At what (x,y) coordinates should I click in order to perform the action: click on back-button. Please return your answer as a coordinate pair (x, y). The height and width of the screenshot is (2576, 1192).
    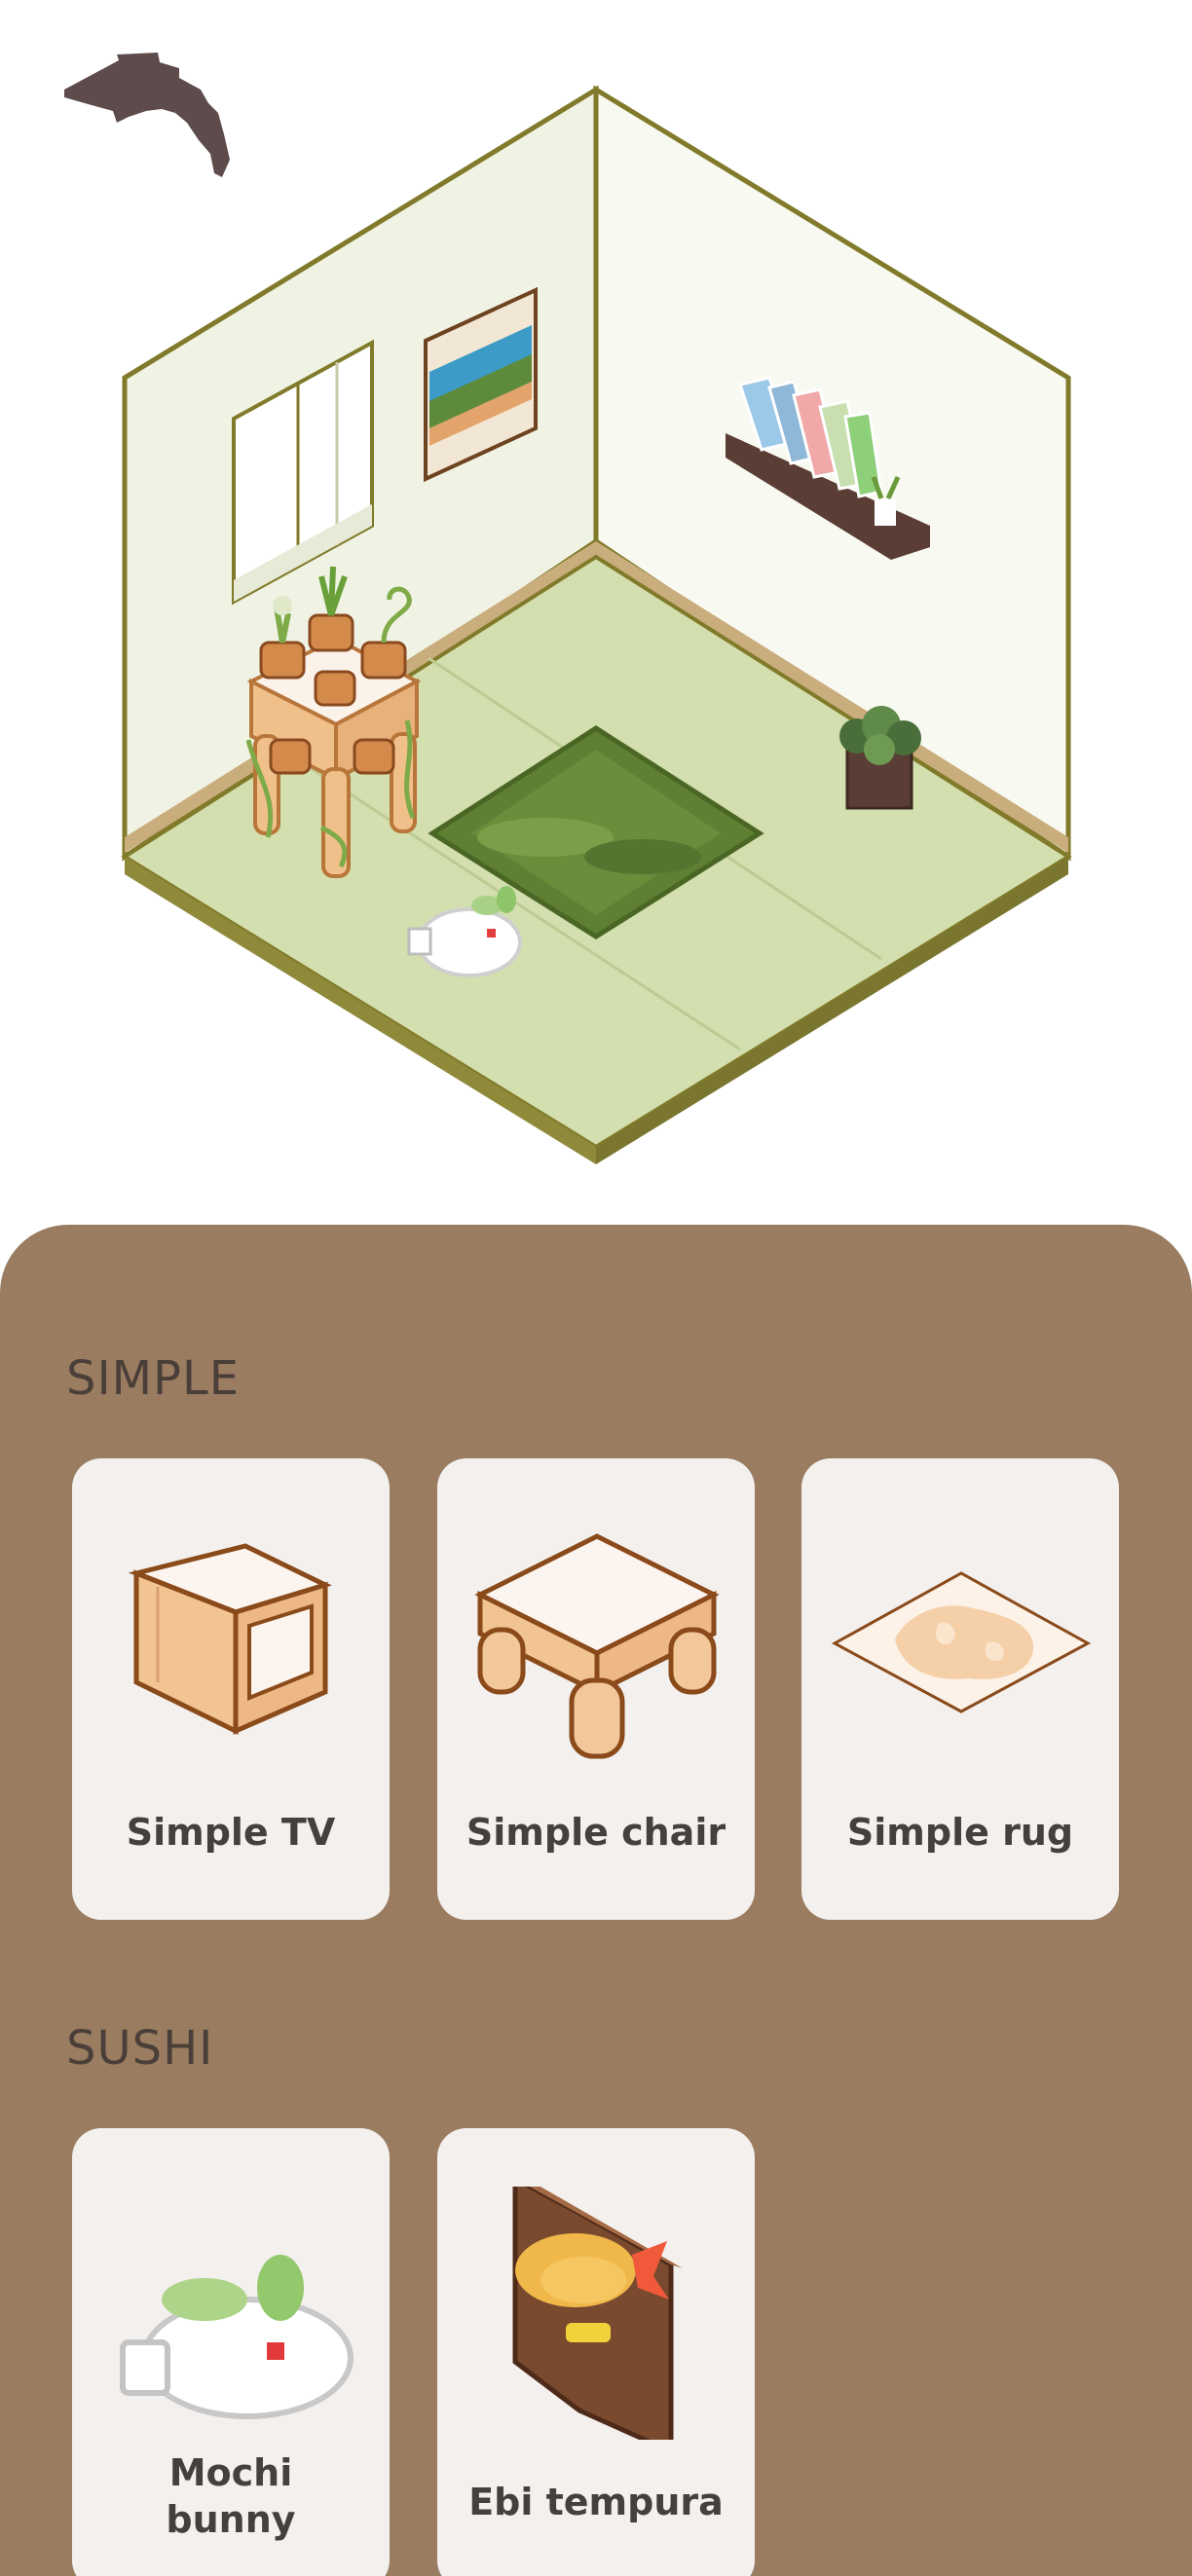
    Looking at the image, I should click on (150, 124).